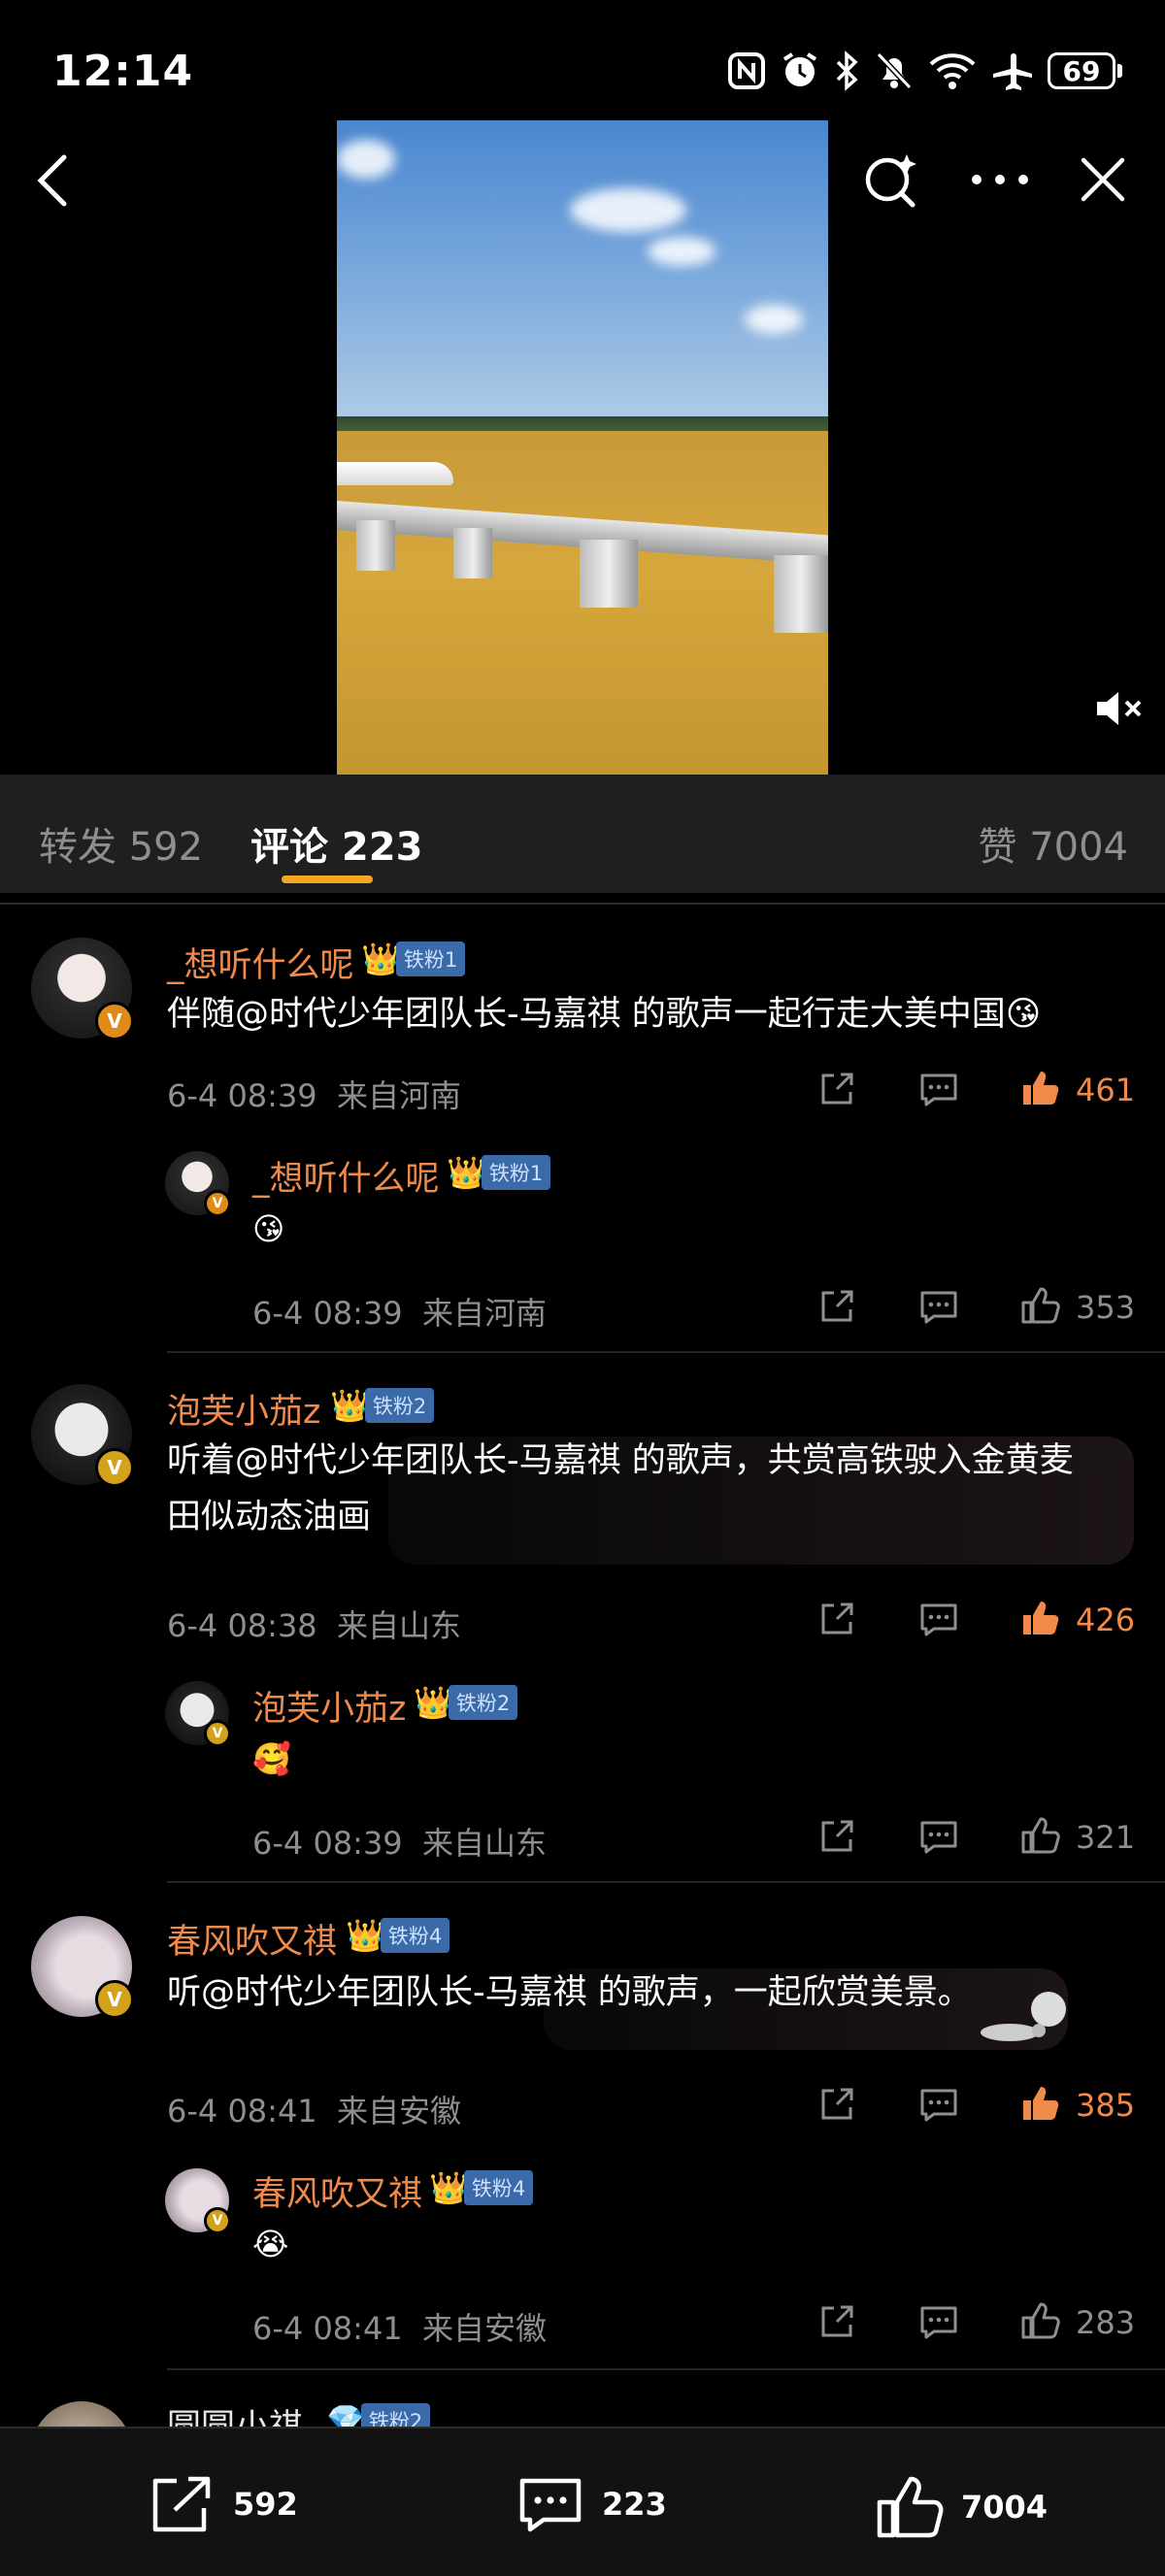 The image size is (1165, 2576). I want to click on bottom-action-bar: 592 223 7004, so click(582, 2501).